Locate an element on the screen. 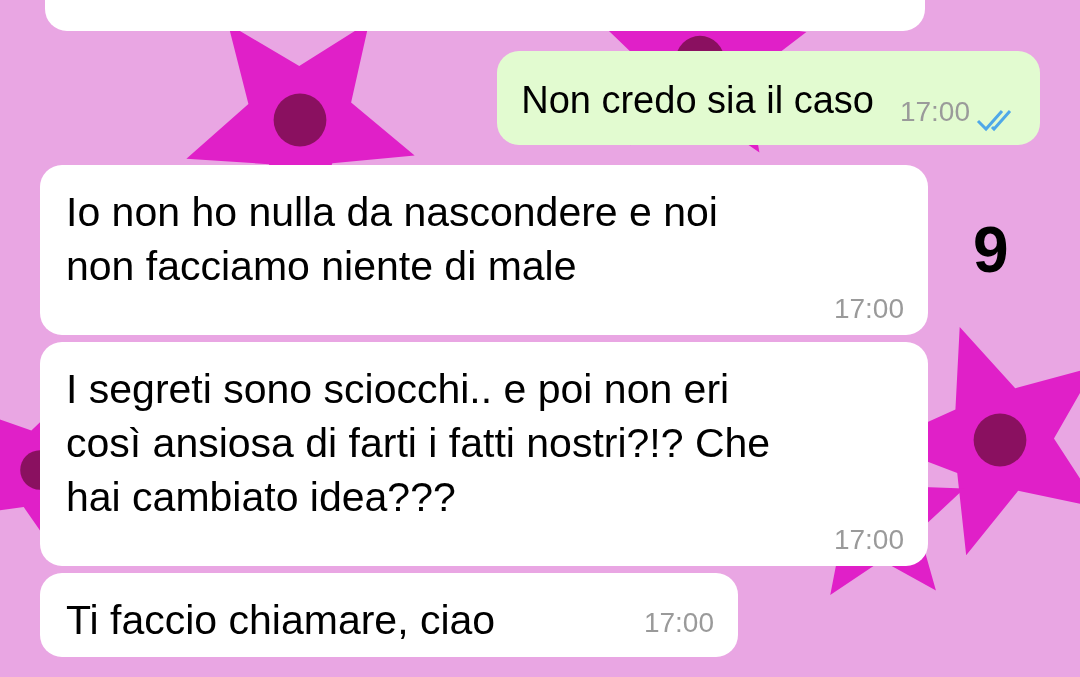 This screenshot has height=677, width=1080. message-text: Ti faccio chiamare, ciao is located at coordinates (281, 620).